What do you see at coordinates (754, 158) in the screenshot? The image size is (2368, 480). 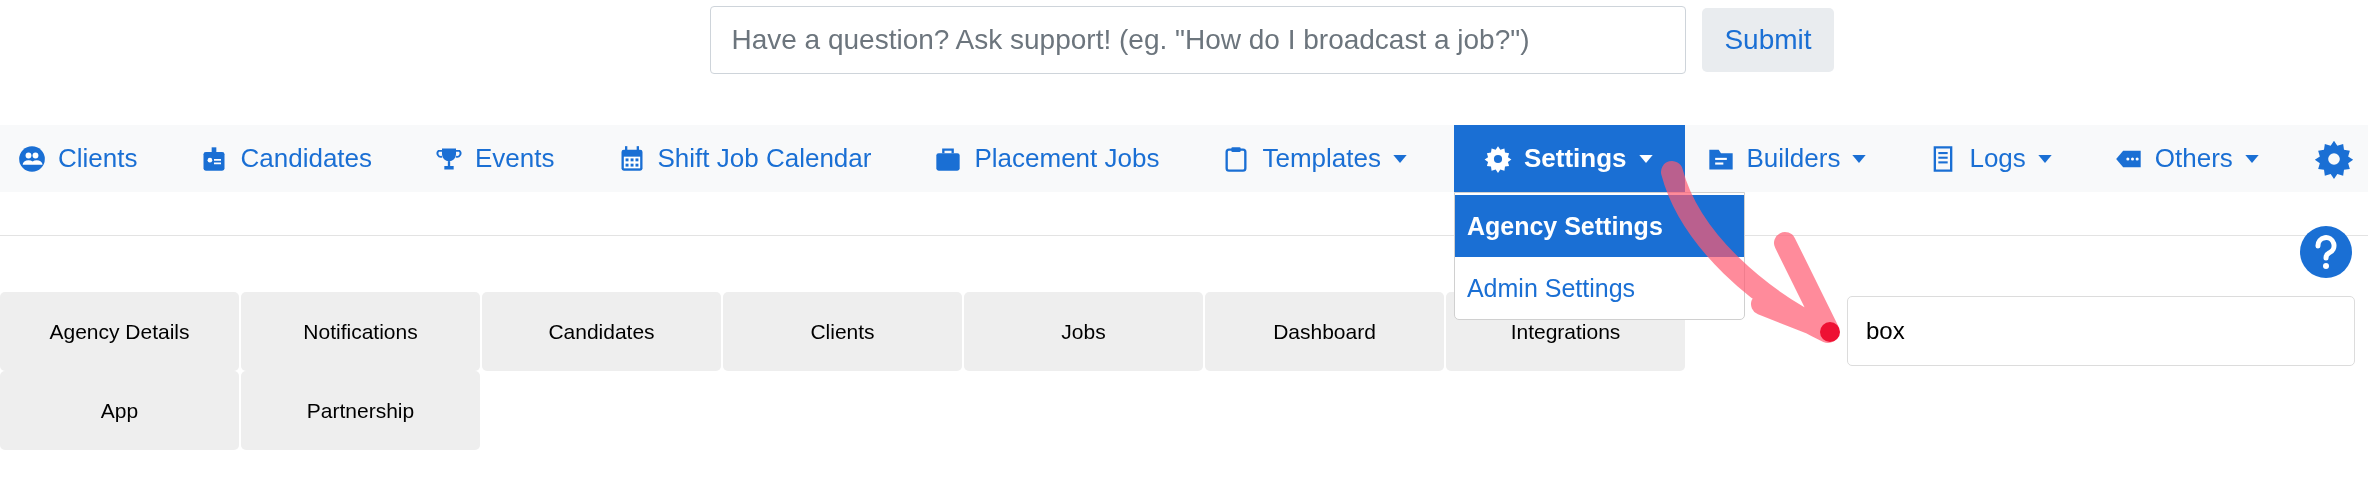 I see `nav-item: Shift Job Calendar` at bounding box center [754, 158].